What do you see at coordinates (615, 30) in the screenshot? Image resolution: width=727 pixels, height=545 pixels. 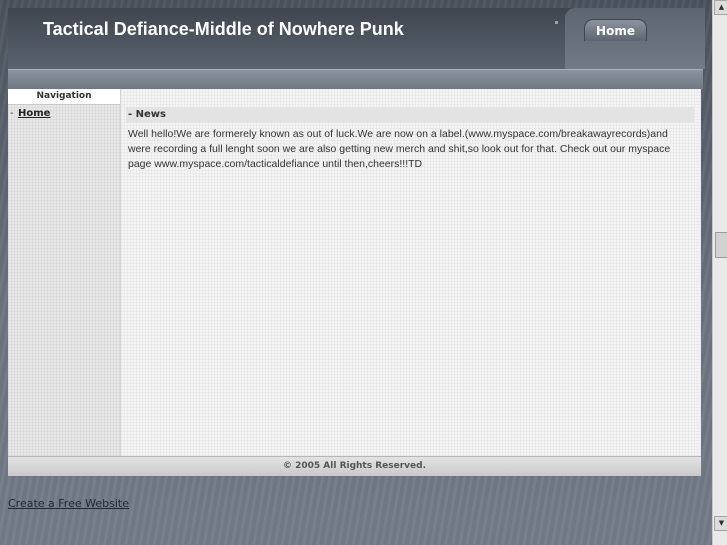 I see `home-tab: Home` at bounding box center [615, 30].